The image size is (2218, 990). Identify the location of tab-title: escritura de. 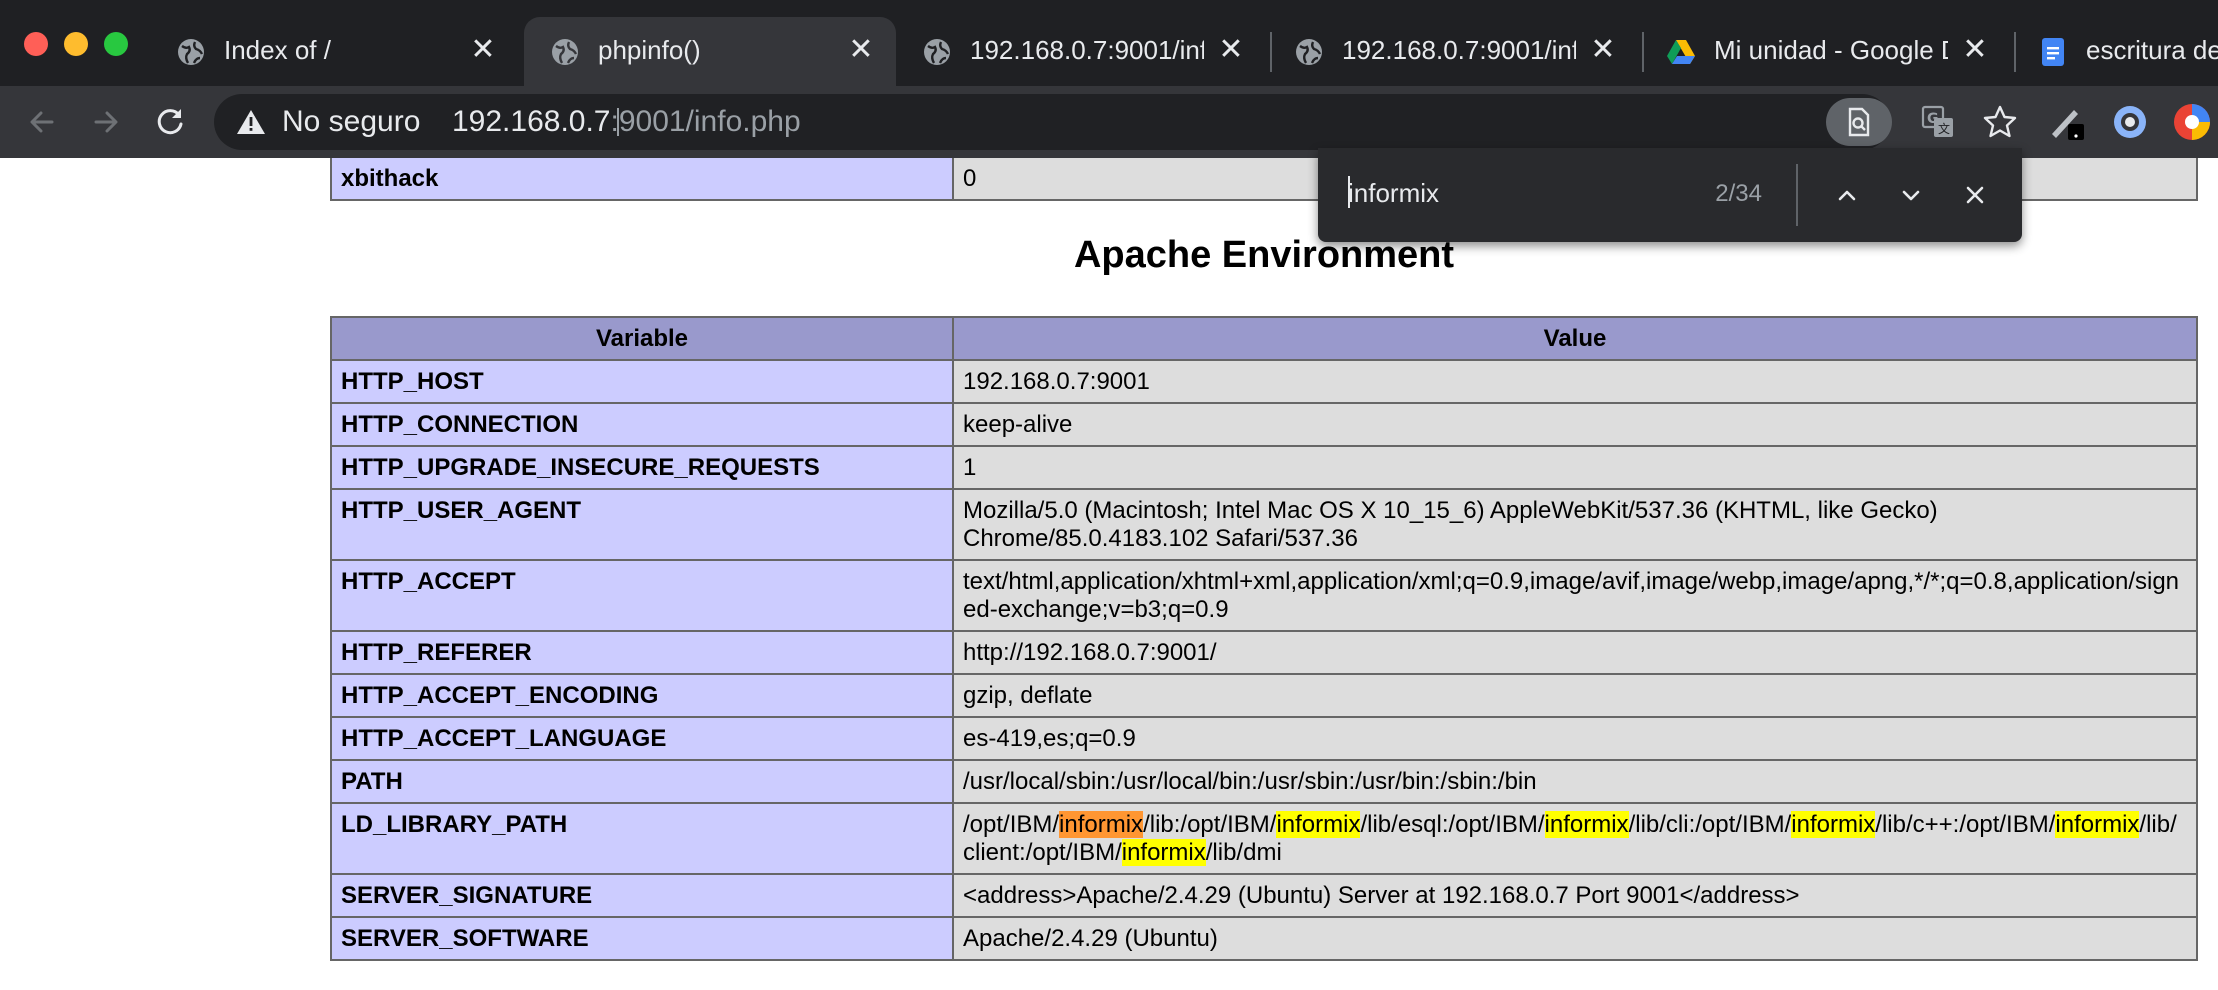
(2152, 50).